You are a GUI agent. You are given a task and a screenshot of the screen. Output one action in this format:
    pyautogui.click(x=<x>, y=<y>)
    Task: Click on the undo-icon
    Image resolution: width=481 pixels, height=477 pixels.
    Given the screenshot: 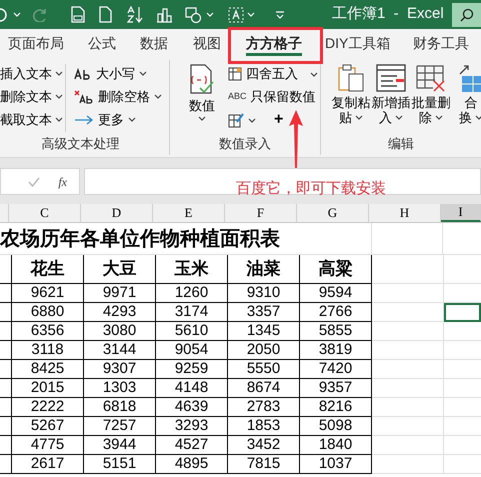 What is the action you would take?
    pyautogui.click(x=4, y=15)
    